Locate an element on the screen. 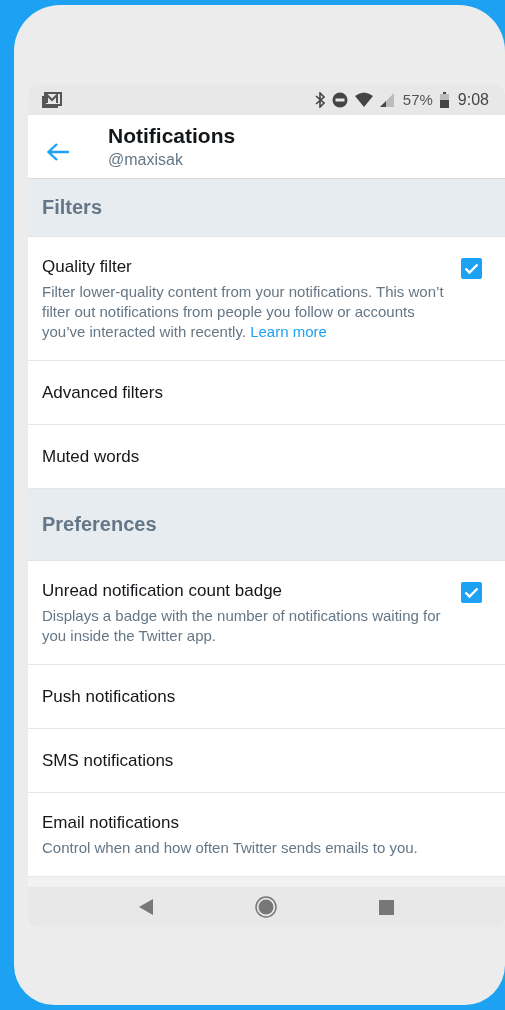 This screenshot has height=1010, width=505. setting-row: SMS notifications is located at coordinates (266, 761).